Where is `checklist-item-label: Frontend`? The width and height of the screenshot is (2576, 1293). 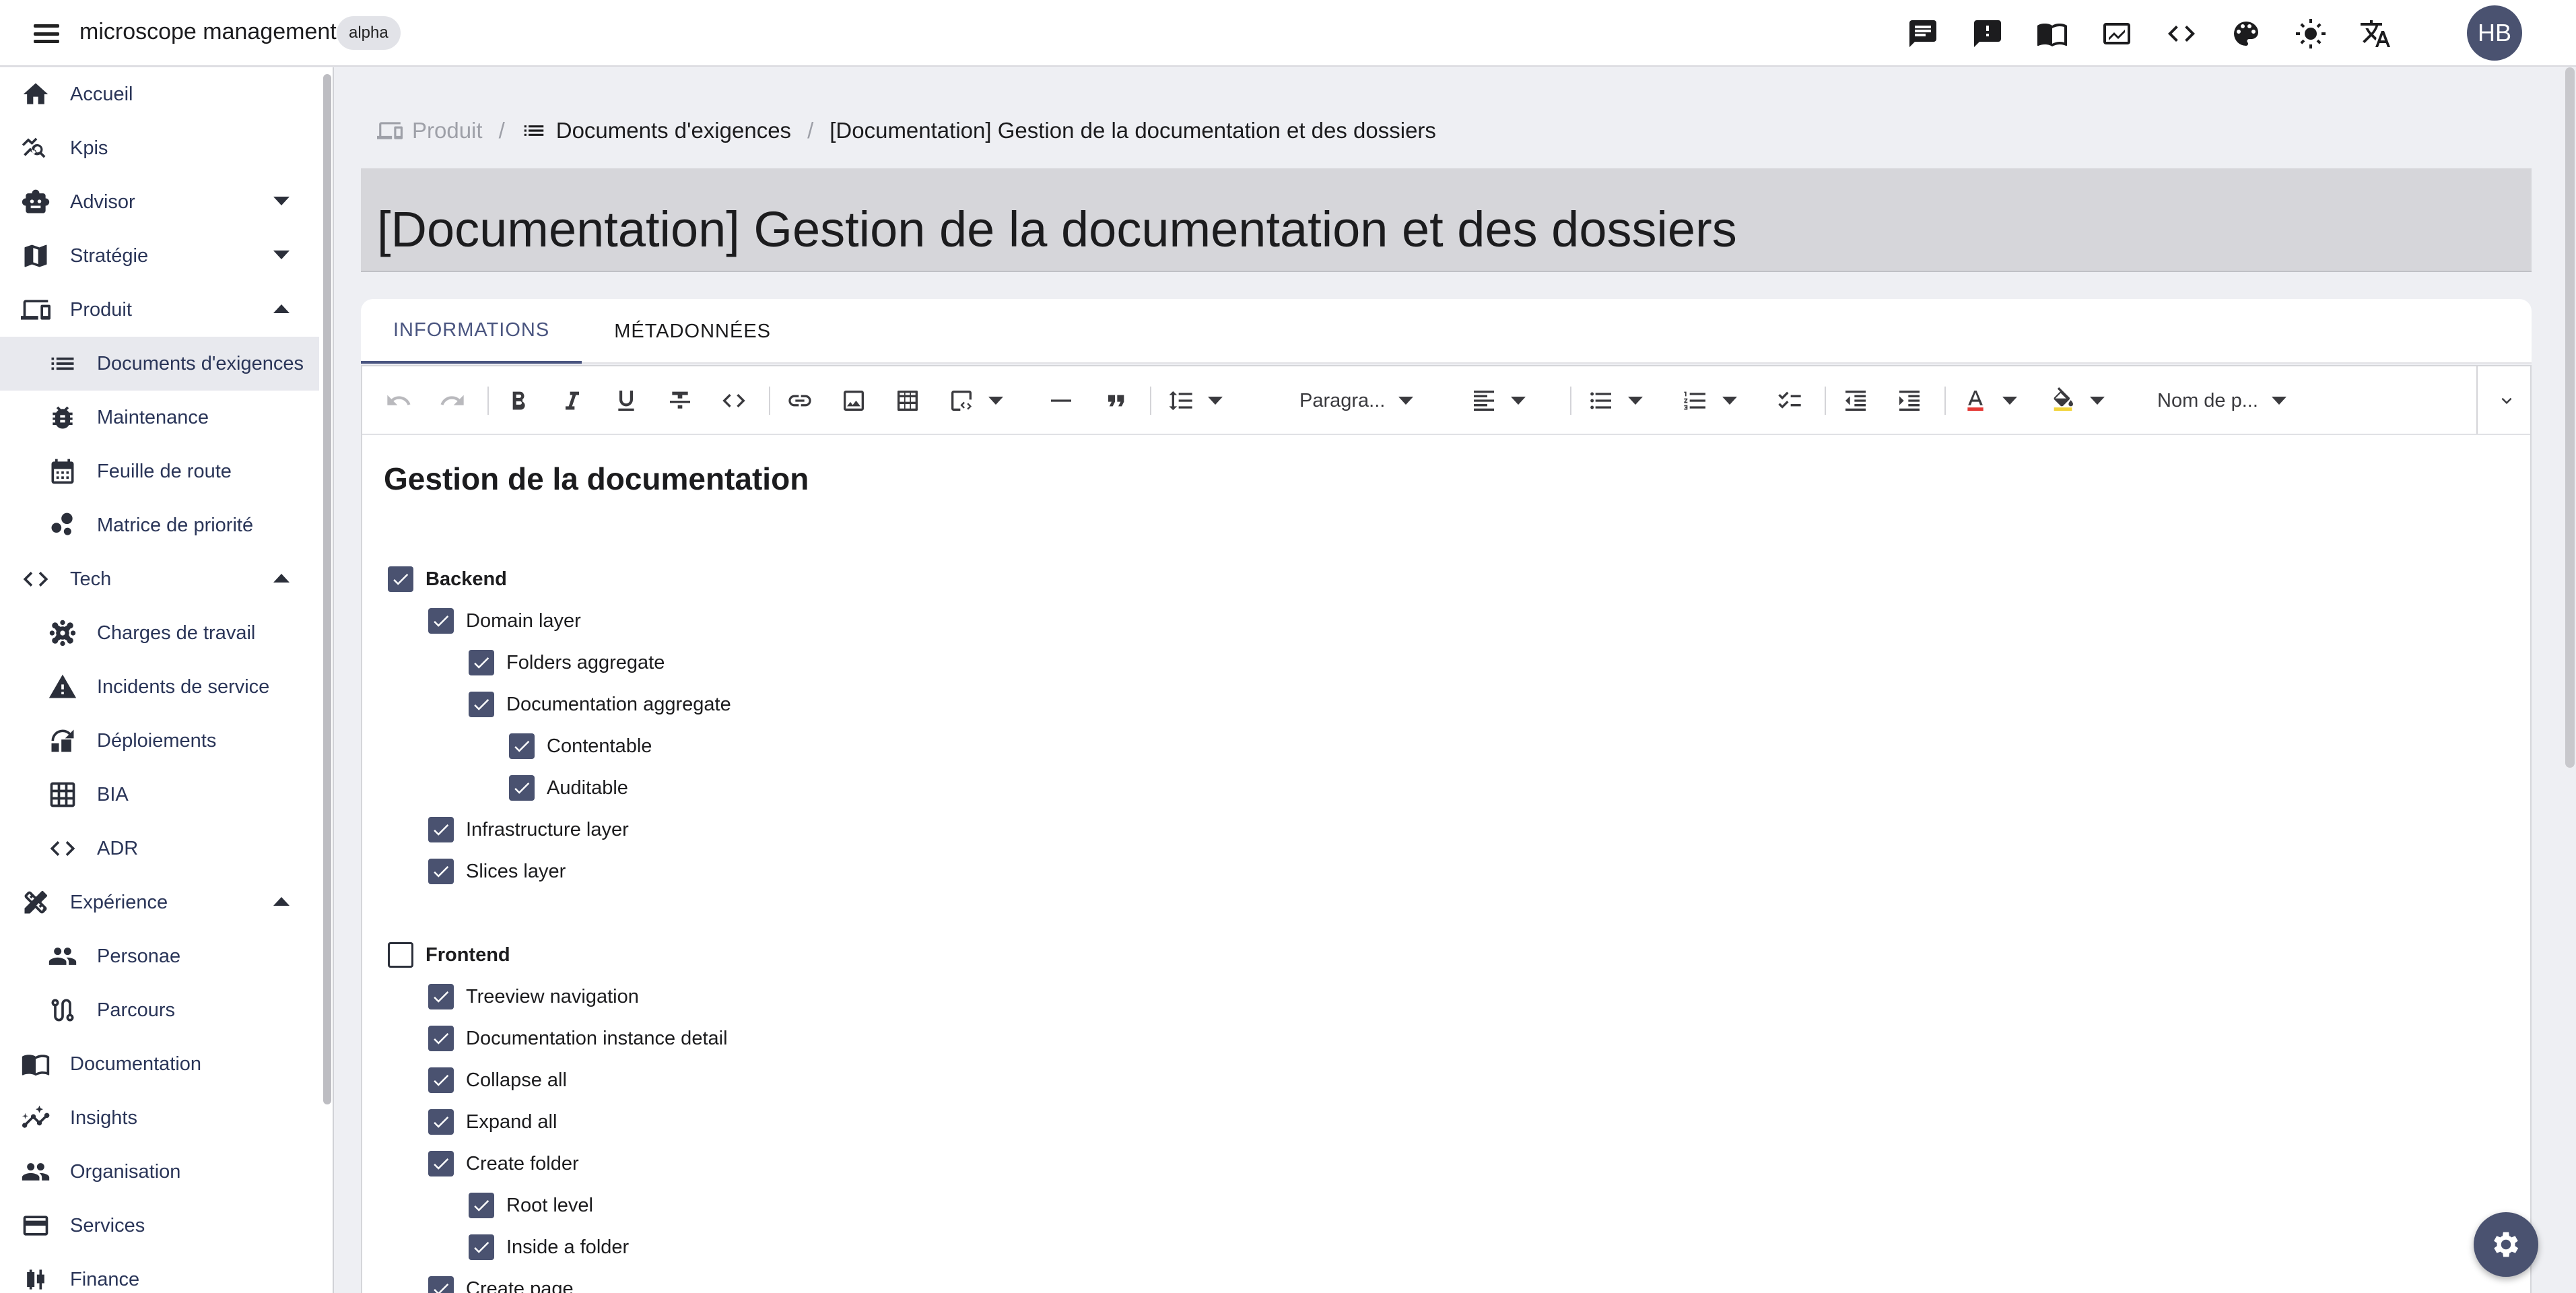
checklist-item-label: Frontend is located at coordinates (468, 955).